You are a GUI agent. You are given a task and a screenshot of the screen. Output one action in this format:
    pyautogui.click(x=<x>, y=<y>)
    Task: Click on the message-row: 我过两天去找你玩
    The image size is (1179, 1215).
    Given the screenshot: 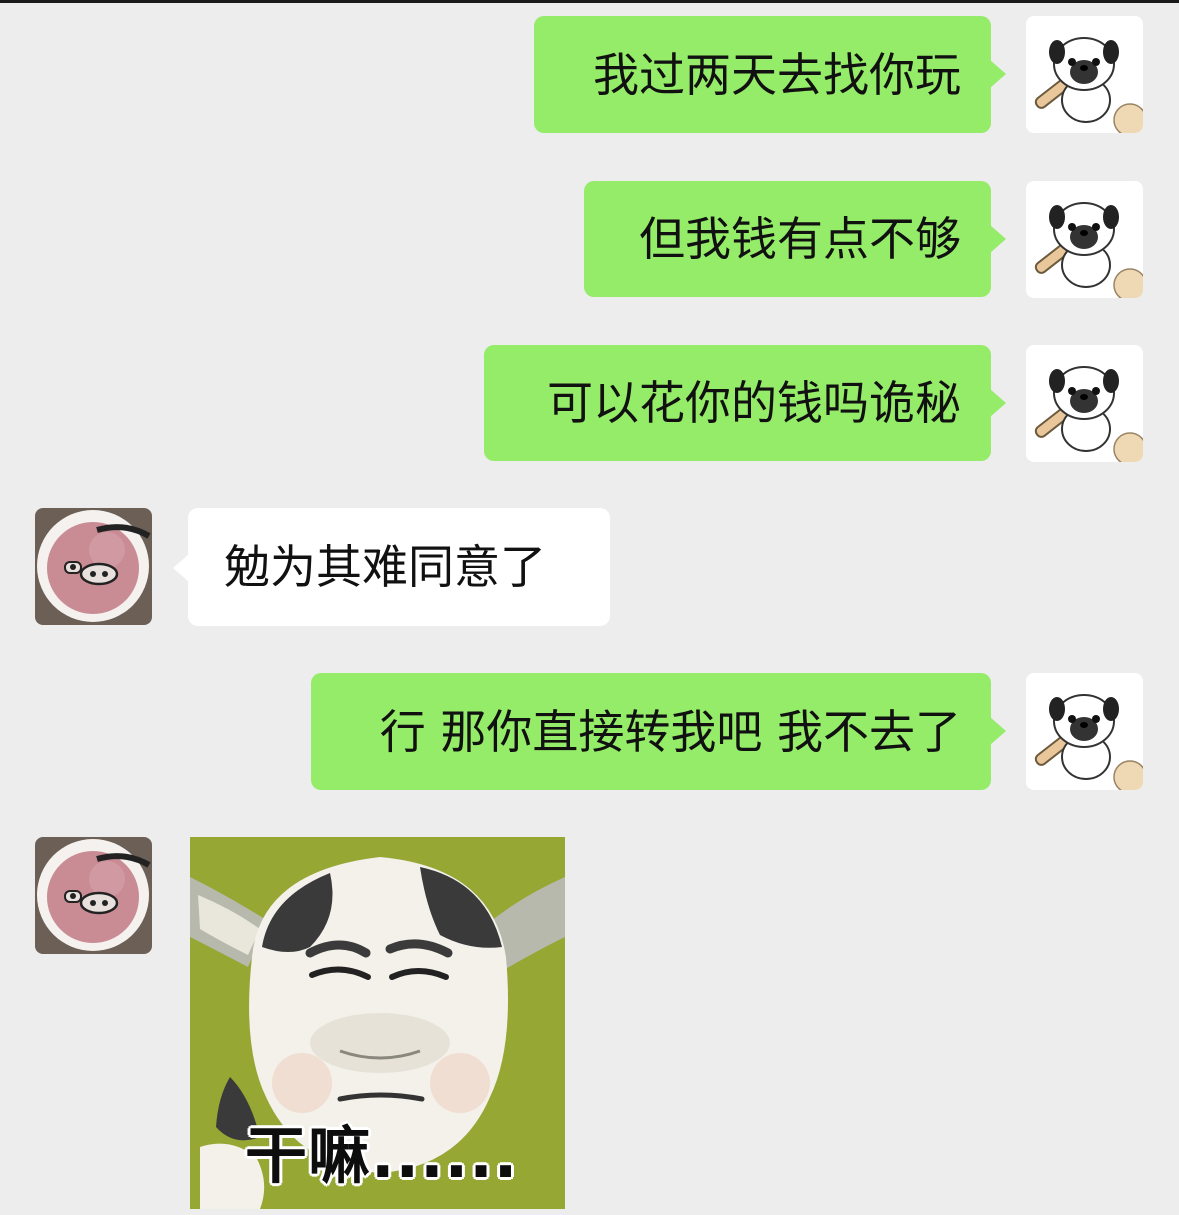 What is the action you would take?
    pyautogui.click(x=589, y=75)
    